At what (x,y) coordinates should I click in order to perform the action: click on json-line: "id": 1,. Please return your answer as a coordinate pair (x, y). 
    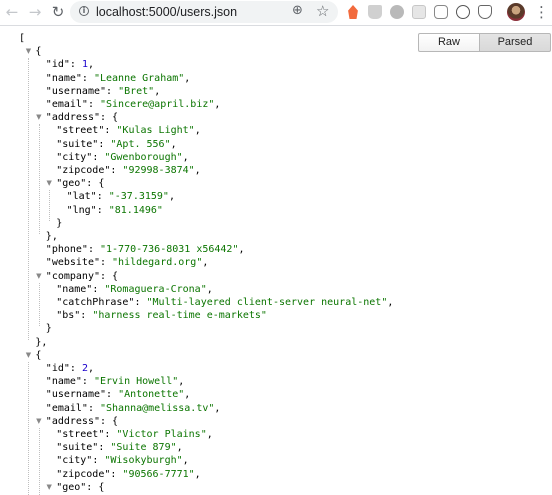
    Looking at the image, I should click on (70, 64).